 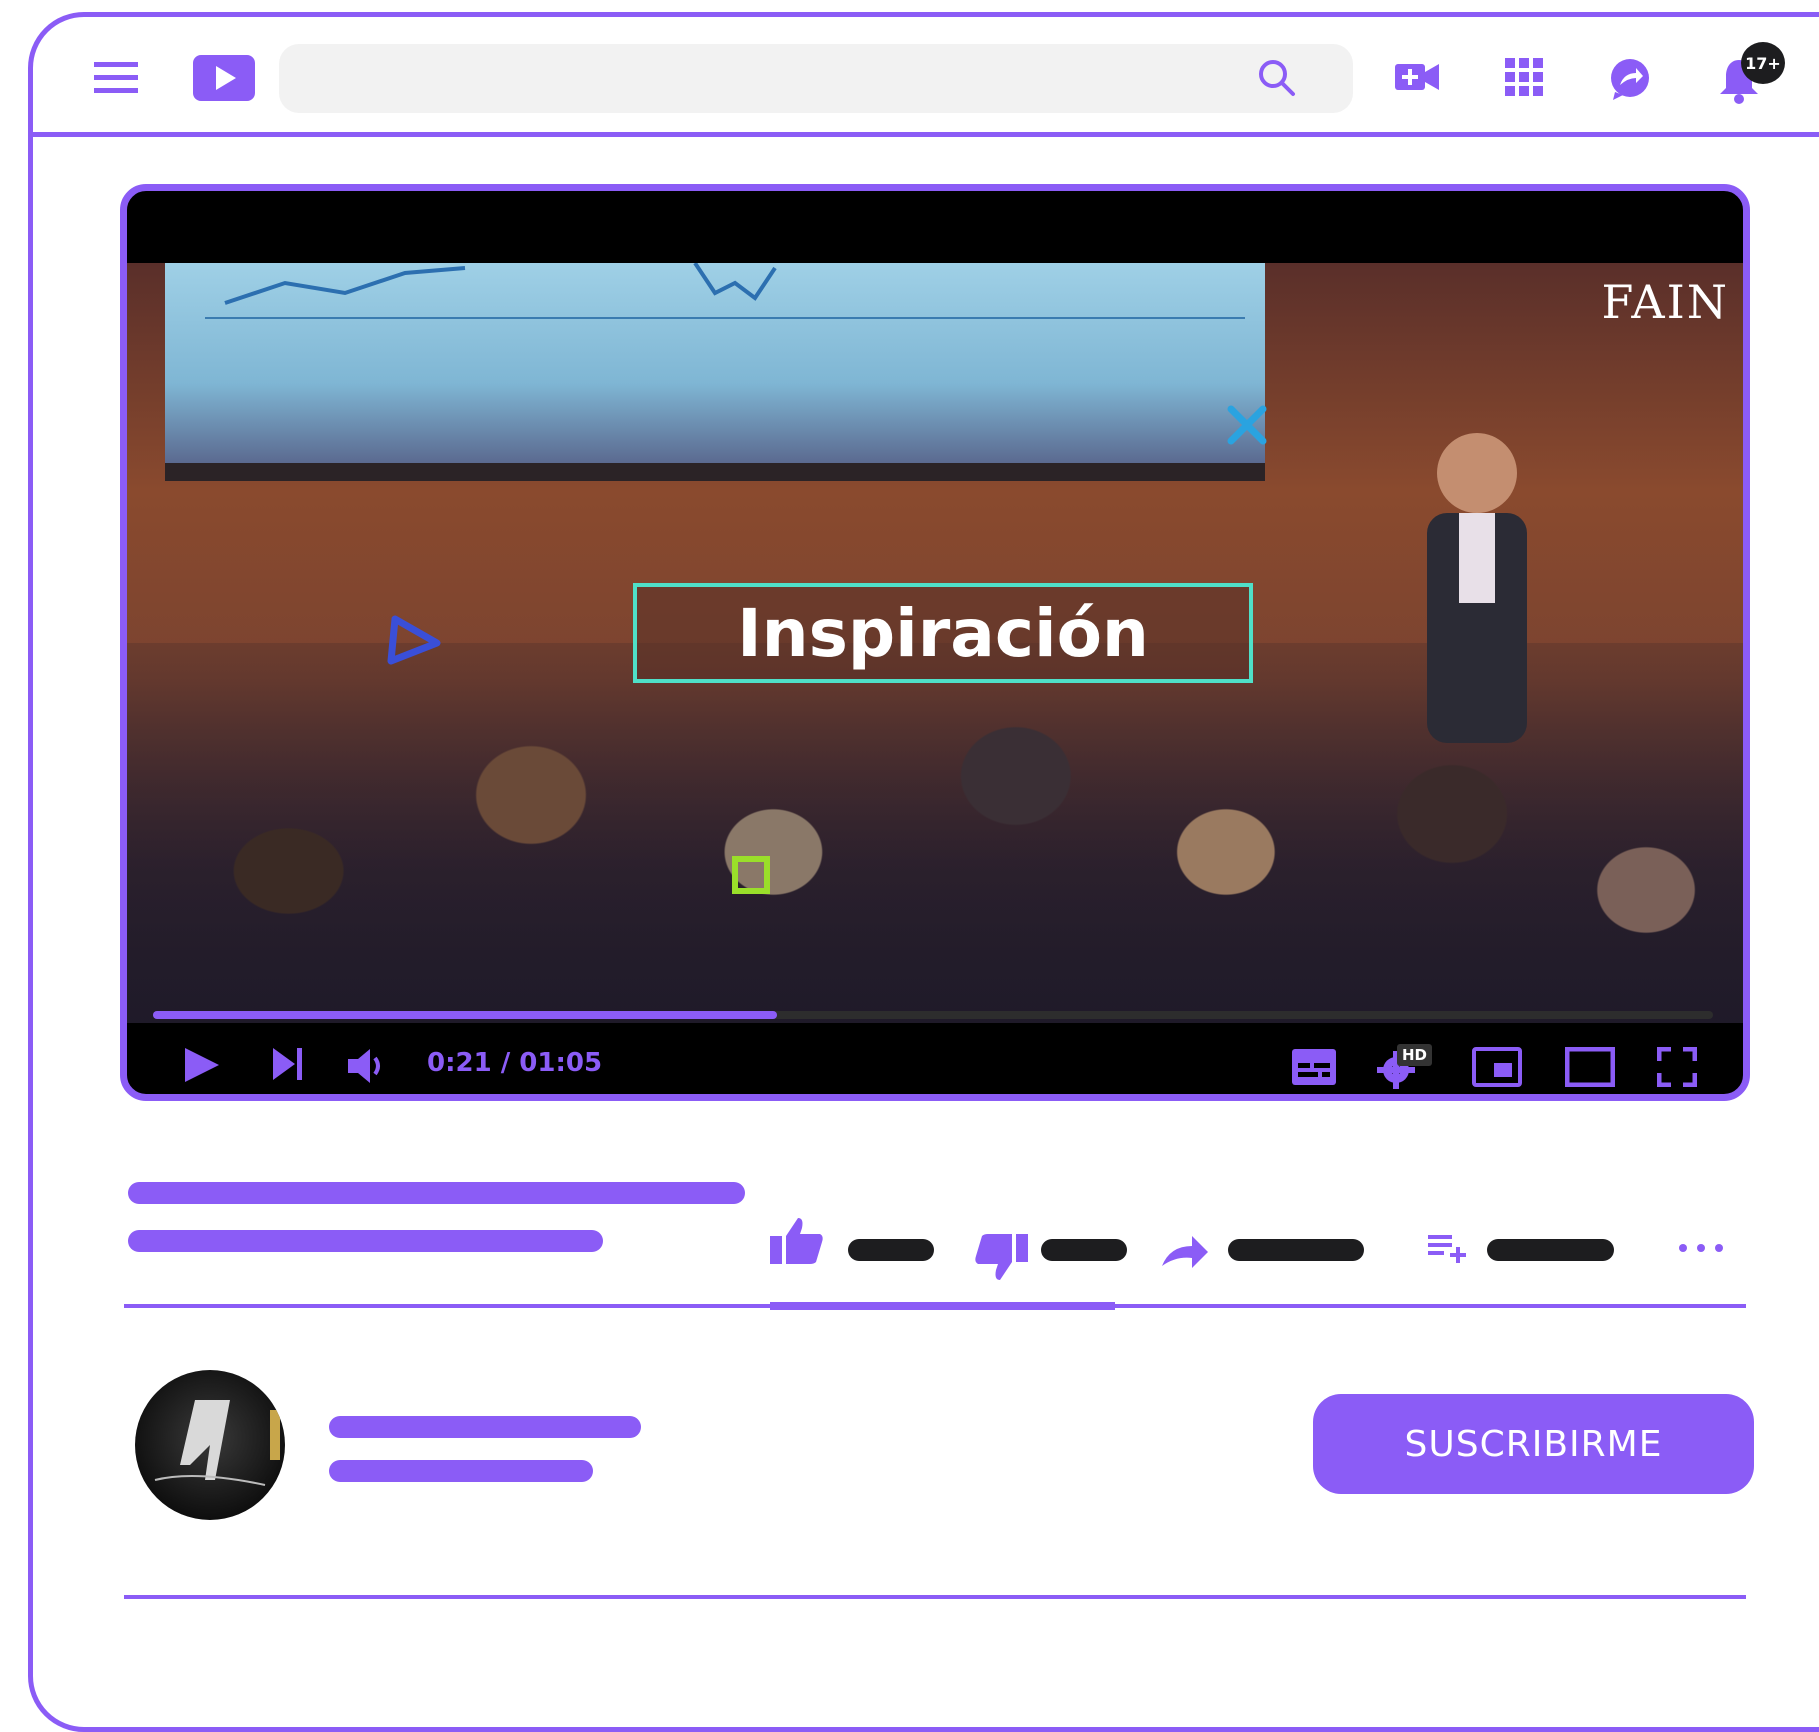 I want to click on search-bar, so click(x=816, y=78).